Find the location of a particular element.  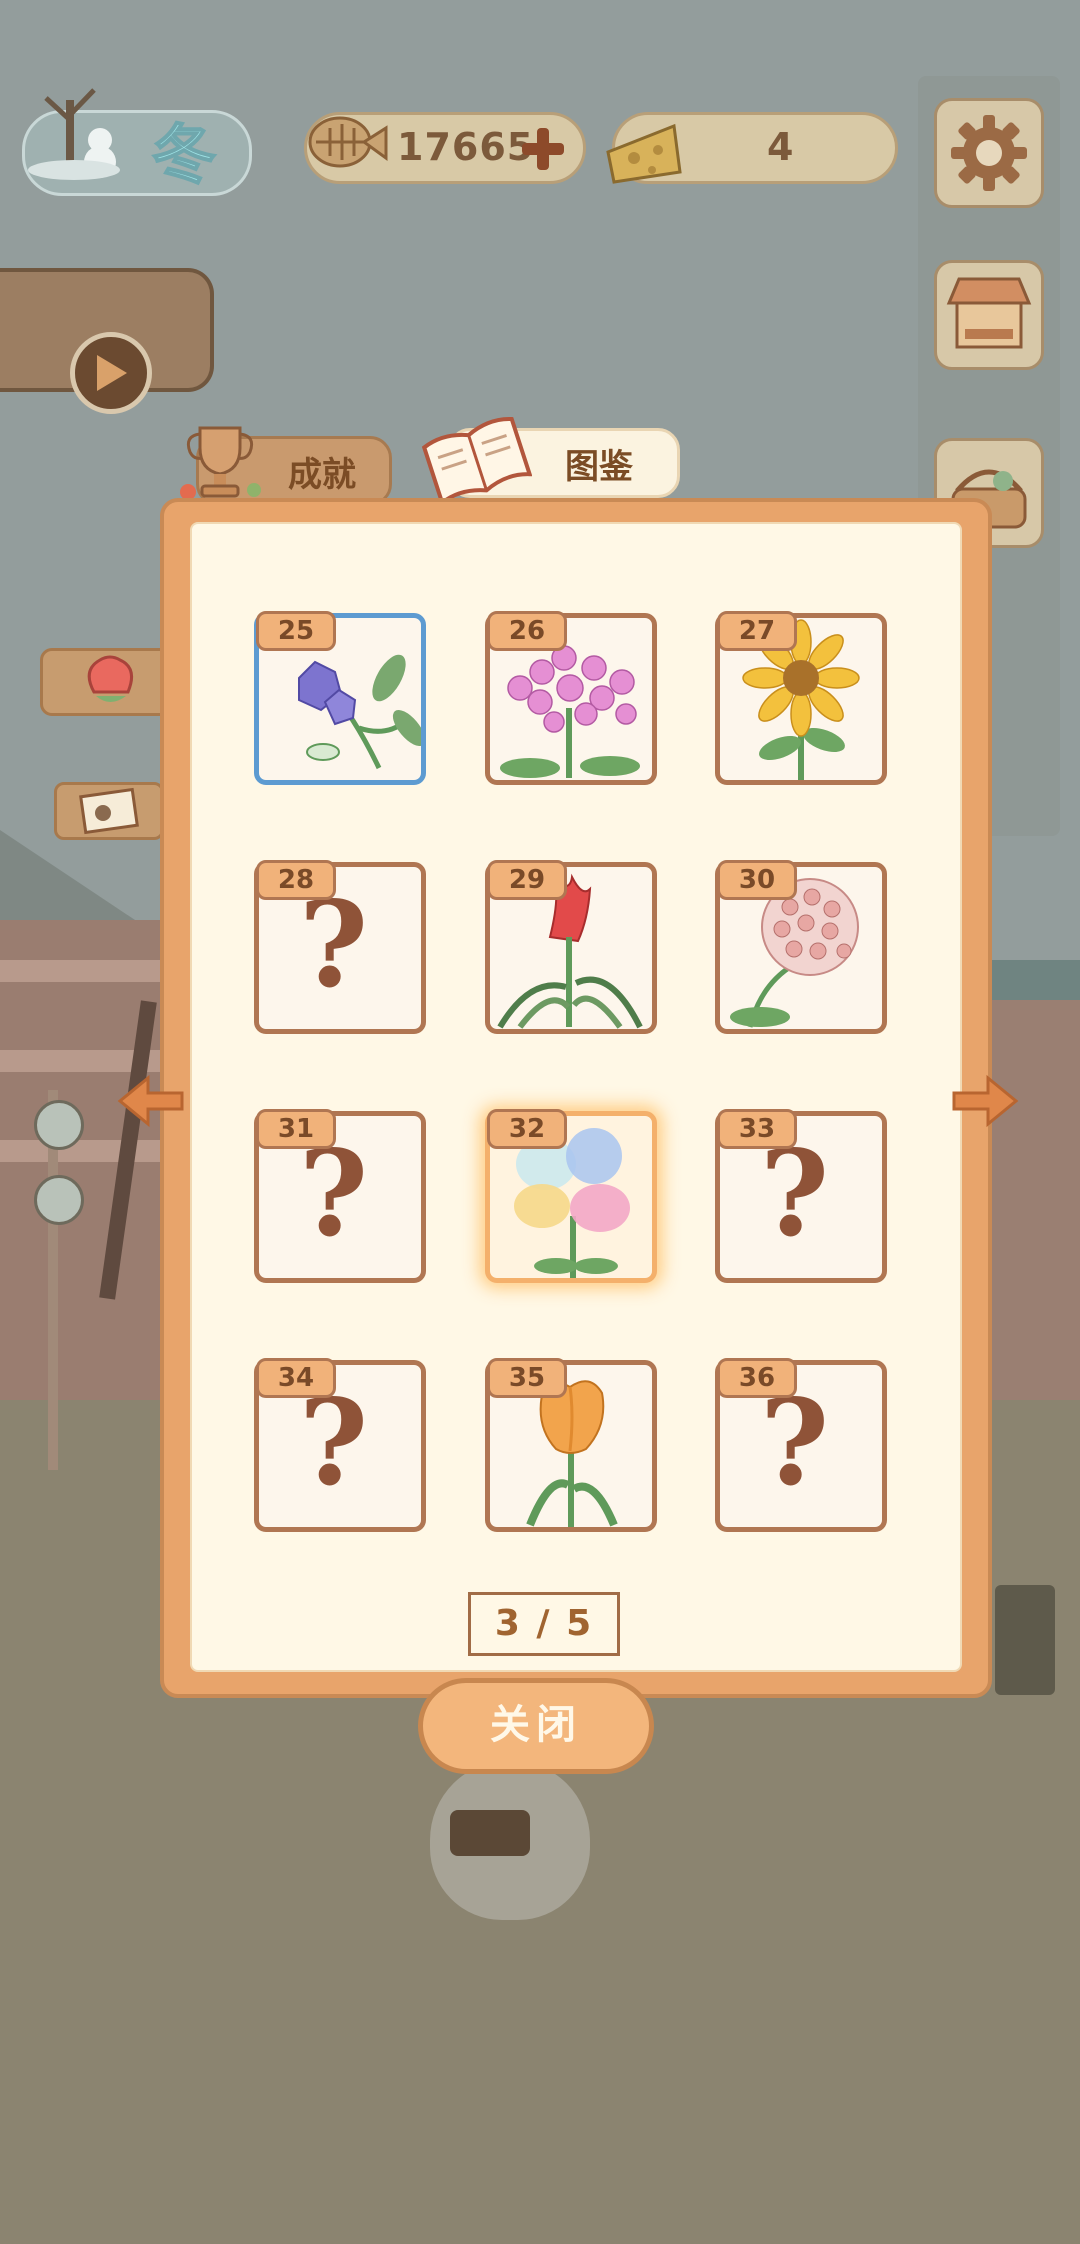

catalog-card: 31? is located at coordinates (340, 1196).